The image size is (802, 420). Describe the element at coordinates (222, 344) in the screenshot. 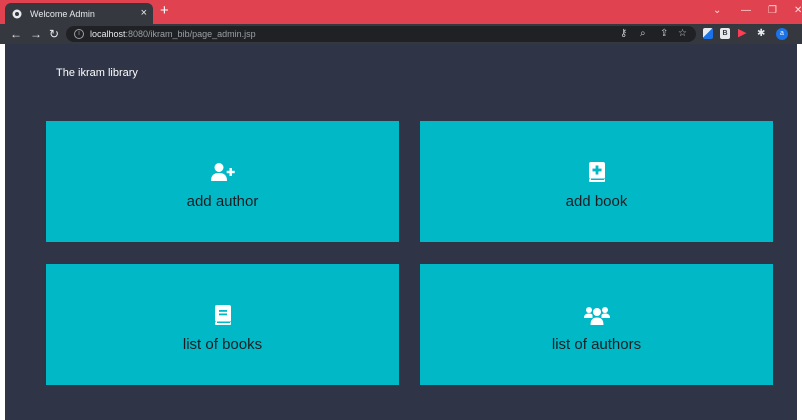

I see `list-books-label: list of books` at that location.